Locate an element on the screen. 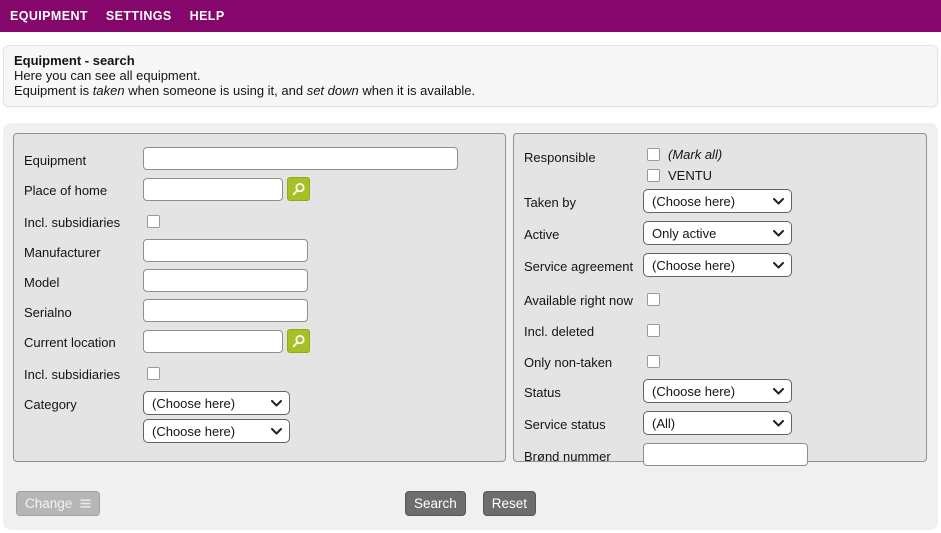 The width and height of the screenshot is (941, 533). responsible-label: Responsible is located at coordinates (560, 158).